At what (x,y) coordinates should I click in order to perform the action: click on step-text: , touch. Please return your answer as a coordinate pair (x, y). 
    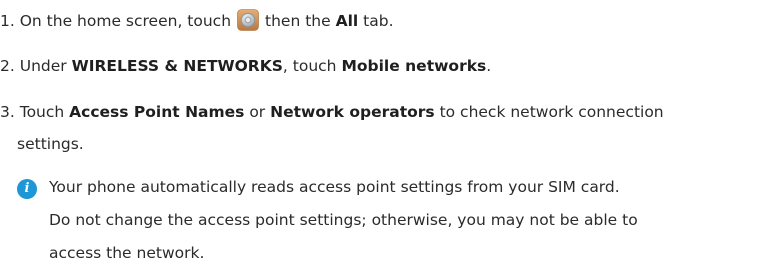
    Looking at the image, I should click on (309, 66).